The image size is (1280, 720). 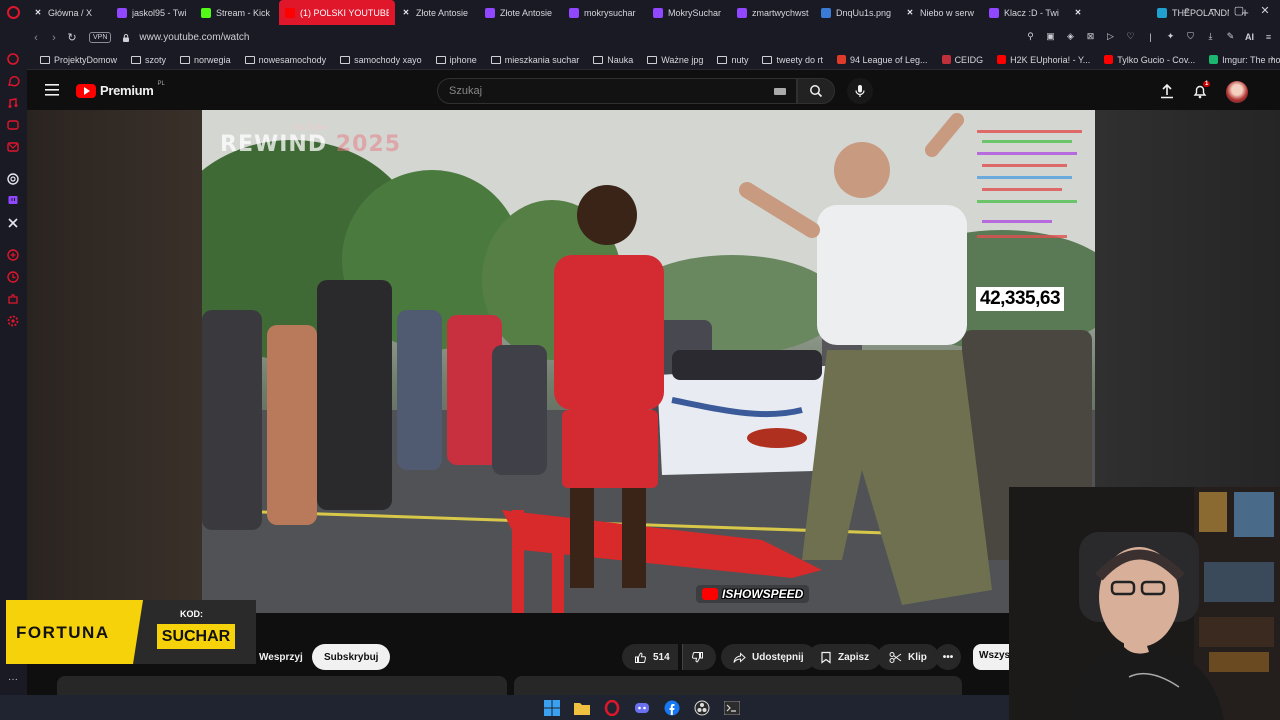 I want to click on like-button: 514, so click(x=650, y=657).